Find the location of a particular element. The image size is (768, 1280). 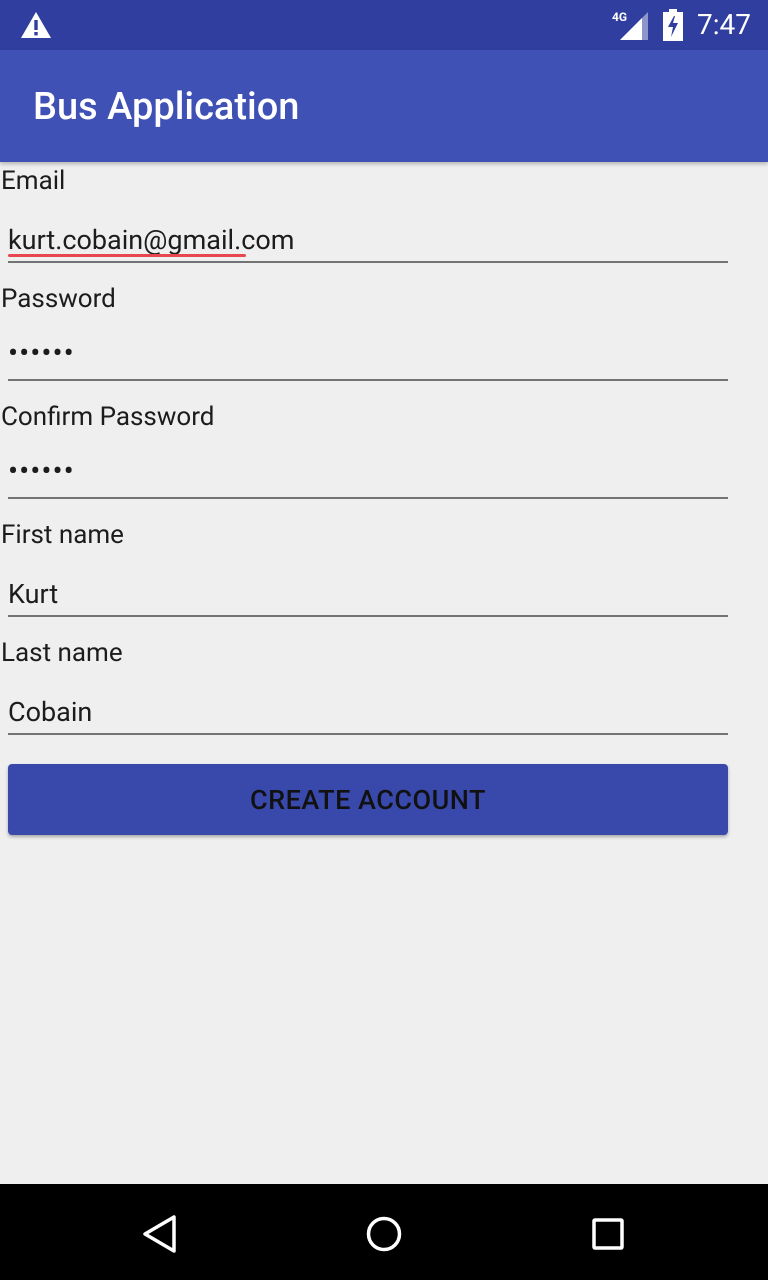

confirm-password-input: •••••• is located at coordinates (41, 471).